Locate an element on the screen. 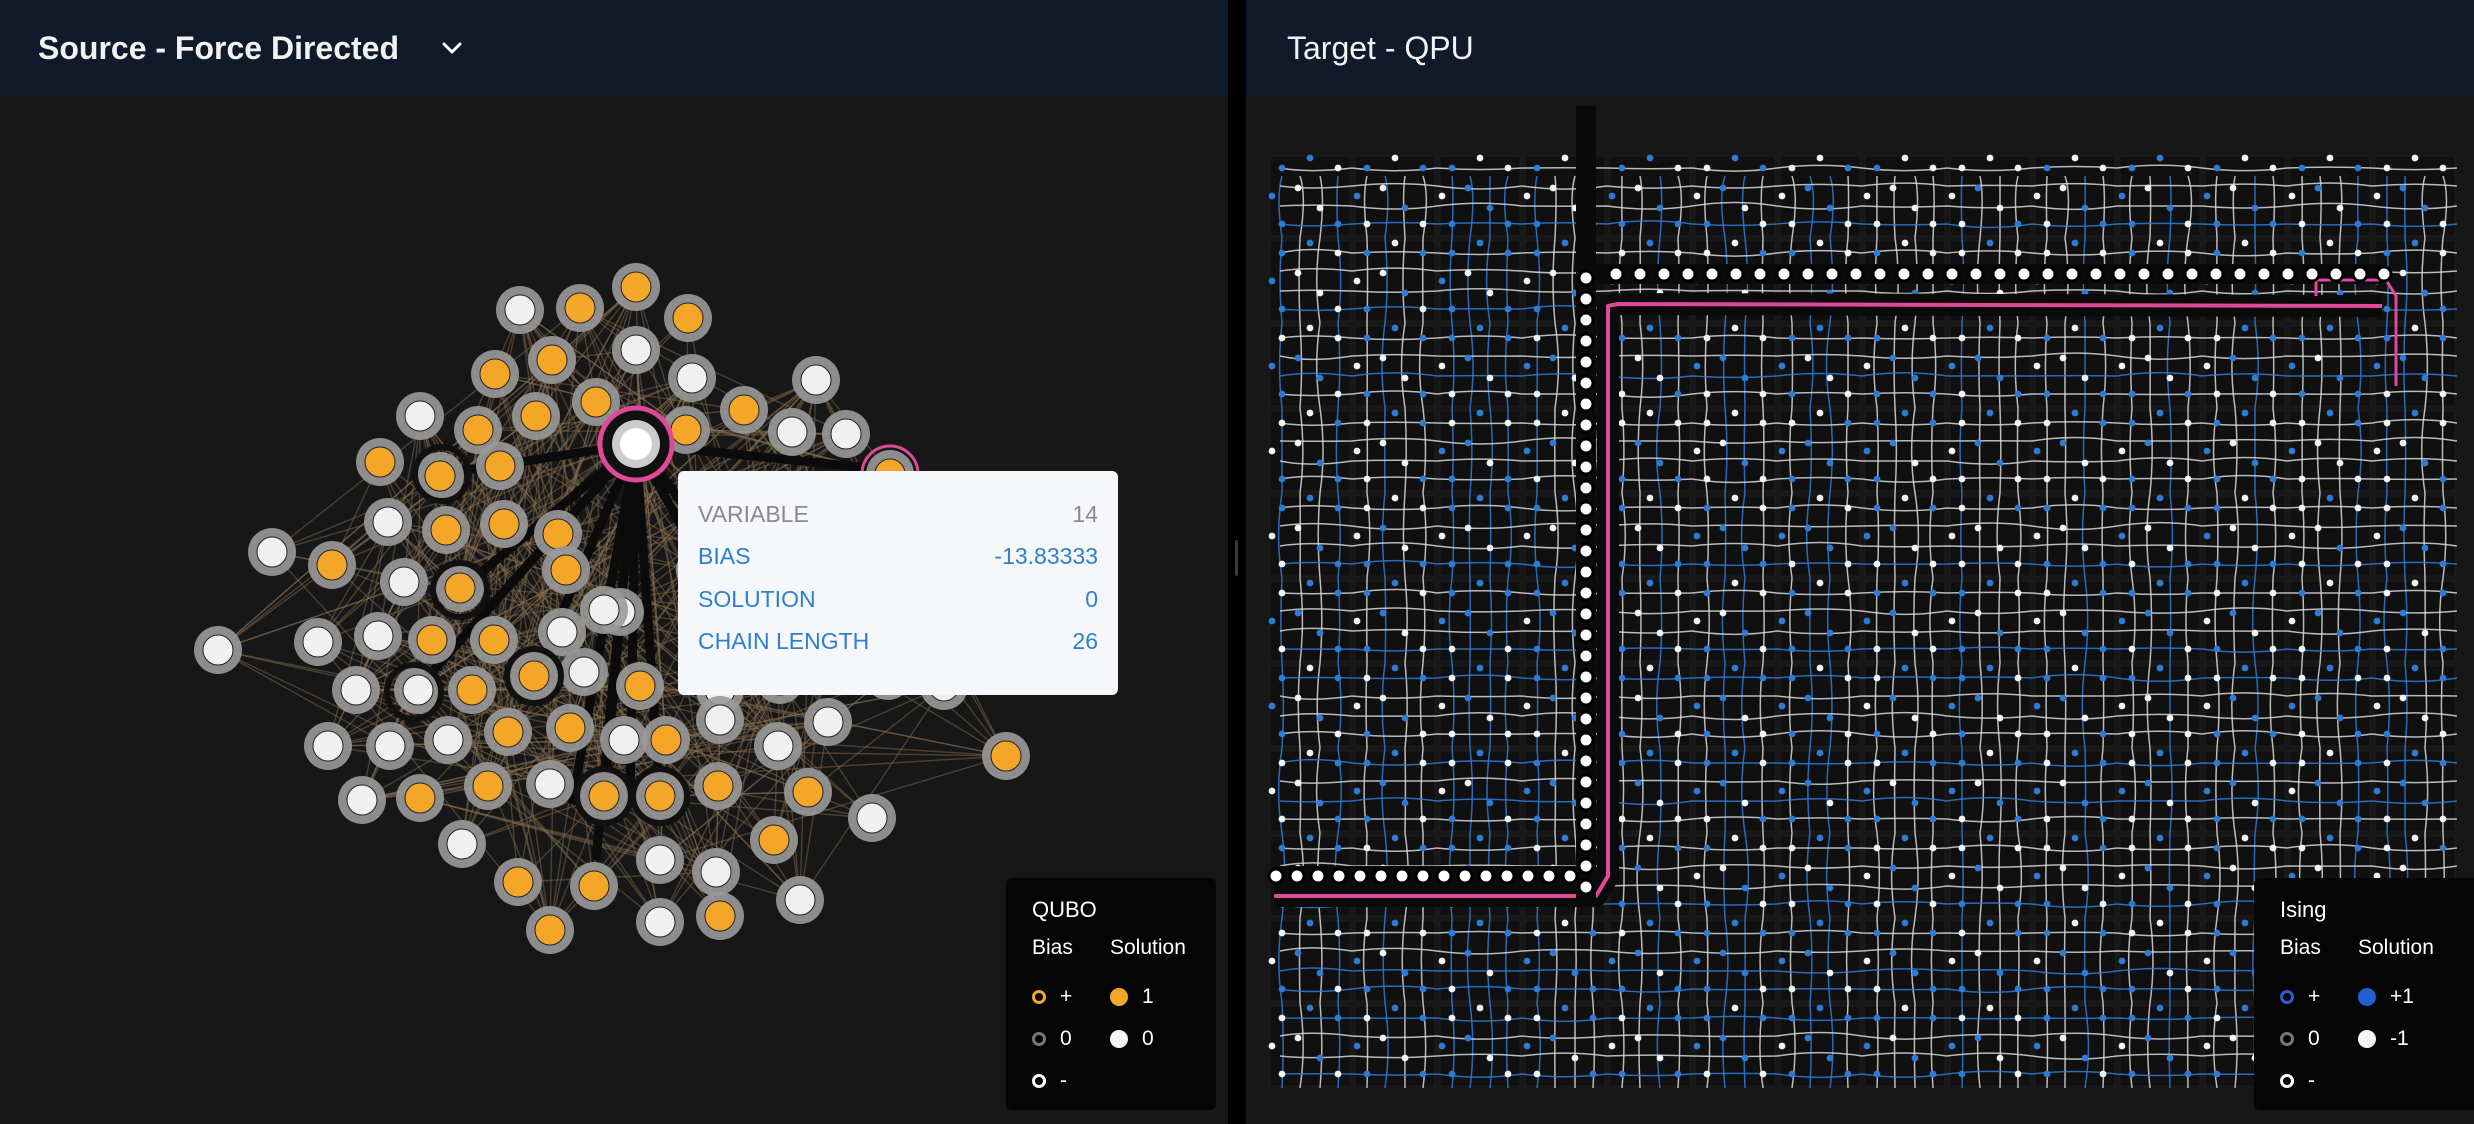 The height and width of the screenshot is (1124, 2474). divider-grip-handle is located at coordinates (1236, 558).